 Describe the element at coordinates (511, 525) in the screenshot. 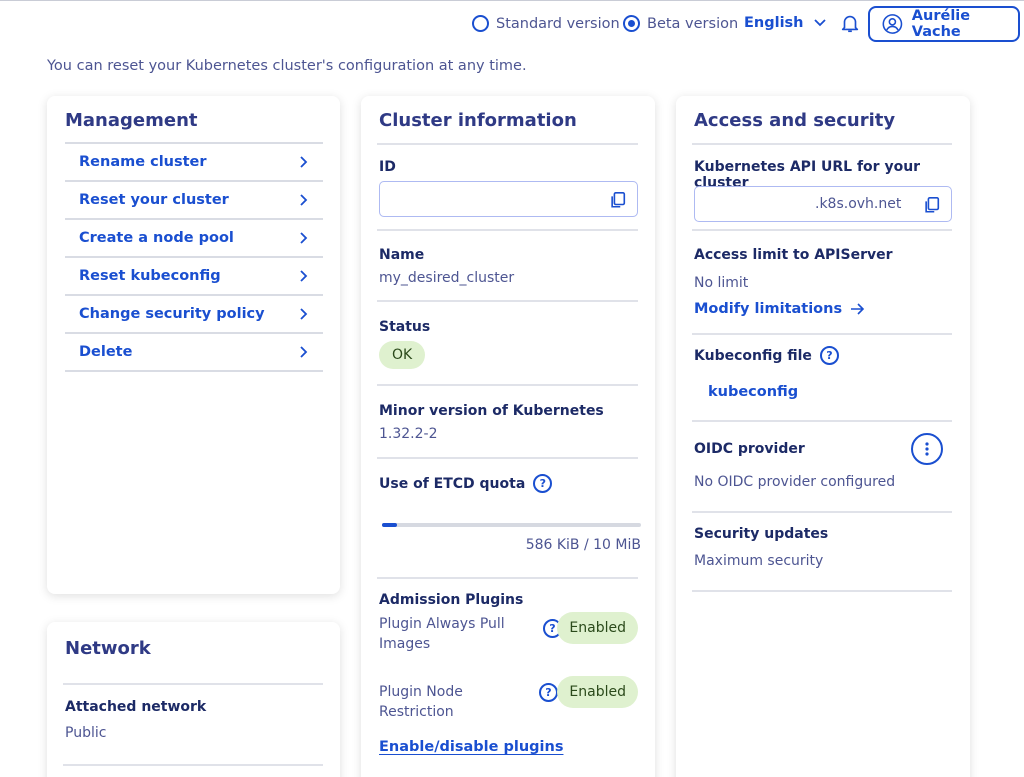

I see `etcd-quota-progress` at that location.